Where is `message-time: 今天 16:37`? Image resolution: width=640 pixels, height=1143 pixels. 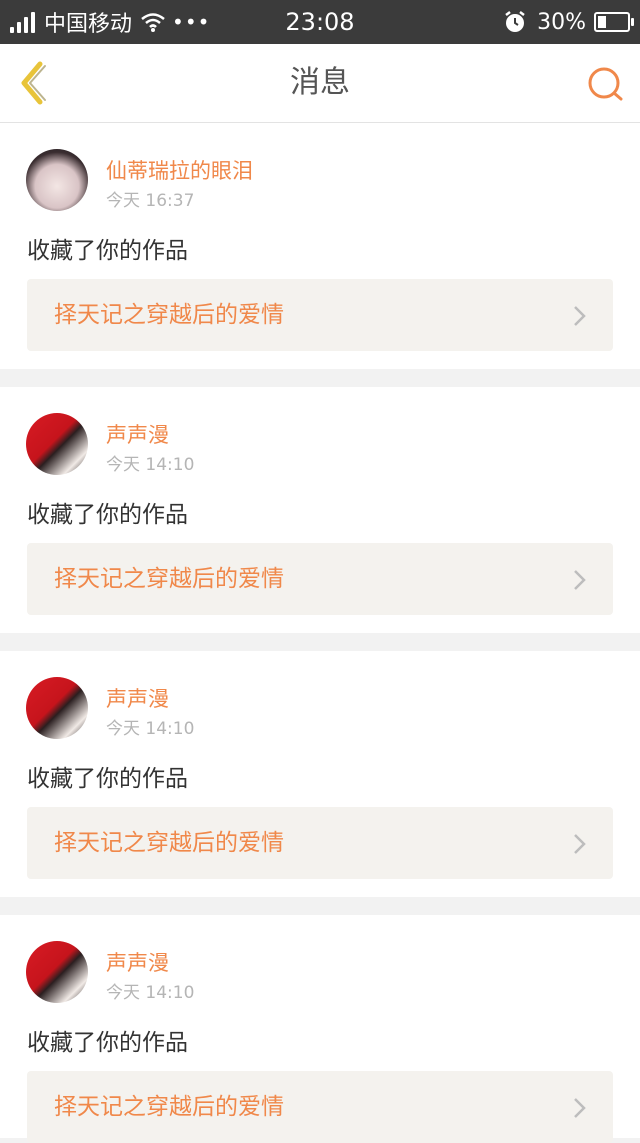 message-time: 今天 16:37 is located at coordinates (150, 201).